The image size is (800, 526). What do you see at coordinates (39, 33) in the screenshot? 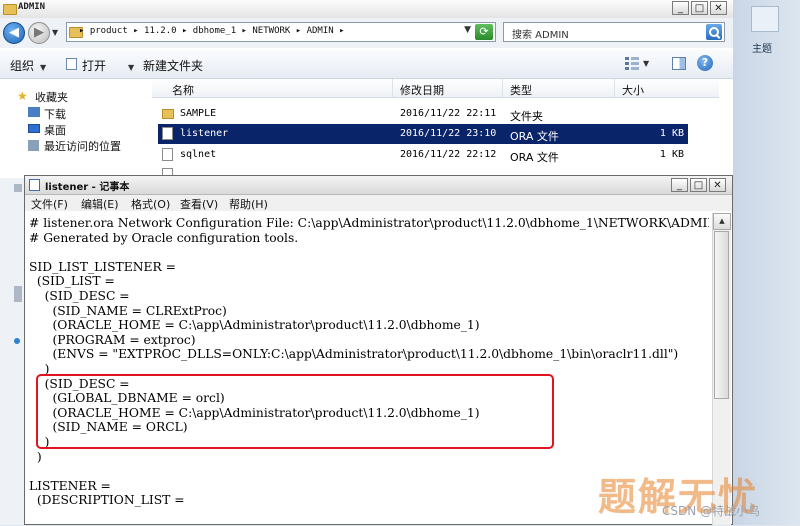
I see `forward-button: ▶` at bounding box center [39, 33].